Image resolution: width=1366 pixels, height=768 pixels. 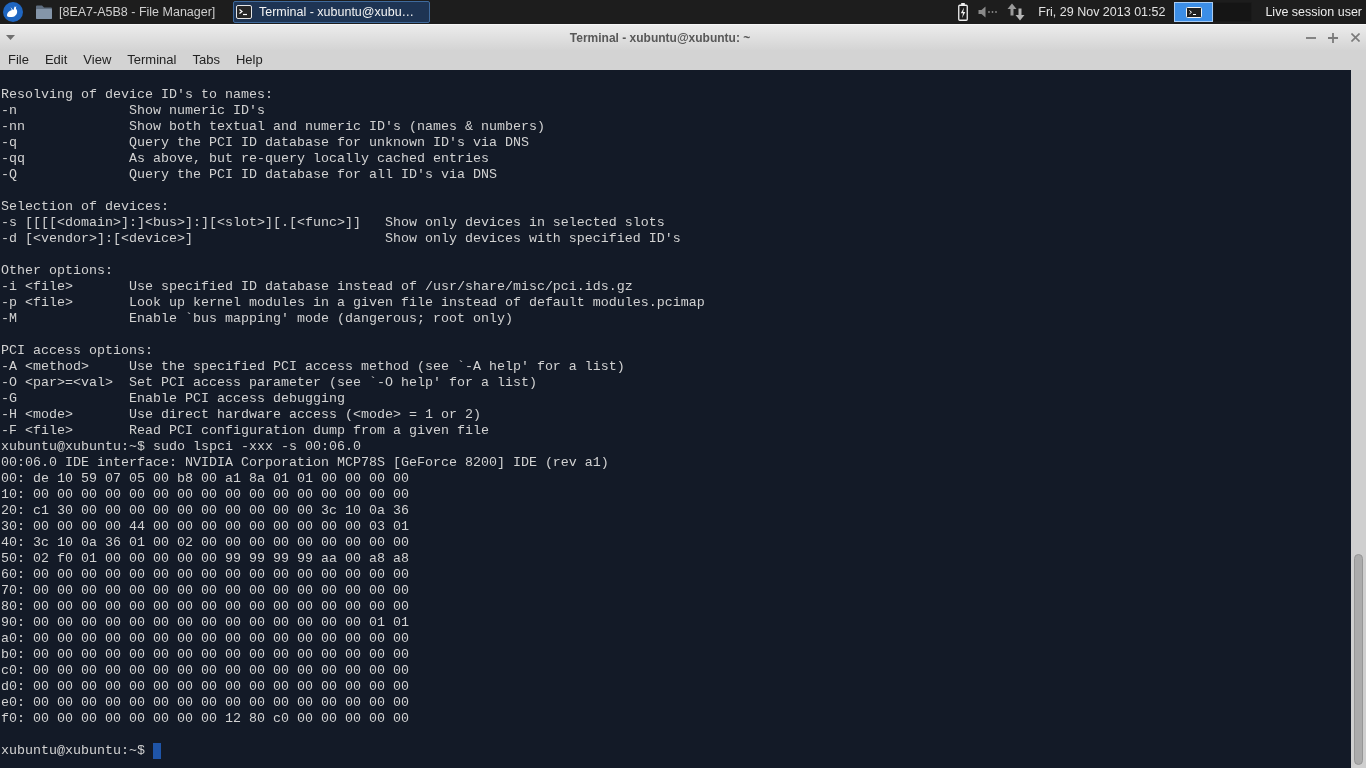 I want to click on terminal-line: -s [[[[<domain>]:]<bus>]:][<slot>][.[<func>]] Show only devices in selected slots, so click(x=333, y=223).